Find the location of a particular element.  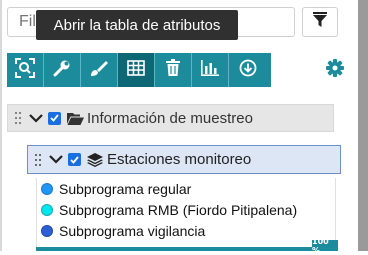

charts-button is located at coordinates (210, 70).